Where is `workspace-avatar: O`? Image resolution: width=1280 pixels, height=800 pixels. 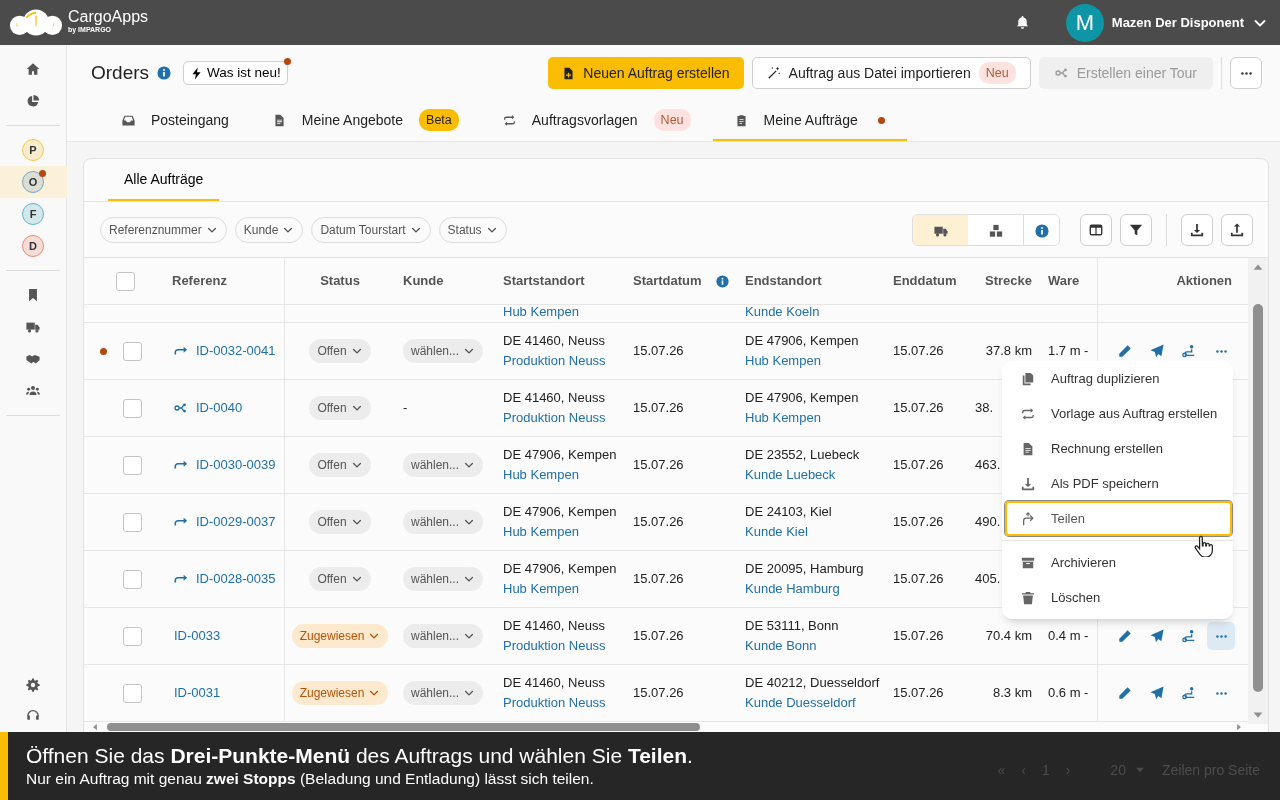 workspace-avatar: O is located at coordinates (33, 182).